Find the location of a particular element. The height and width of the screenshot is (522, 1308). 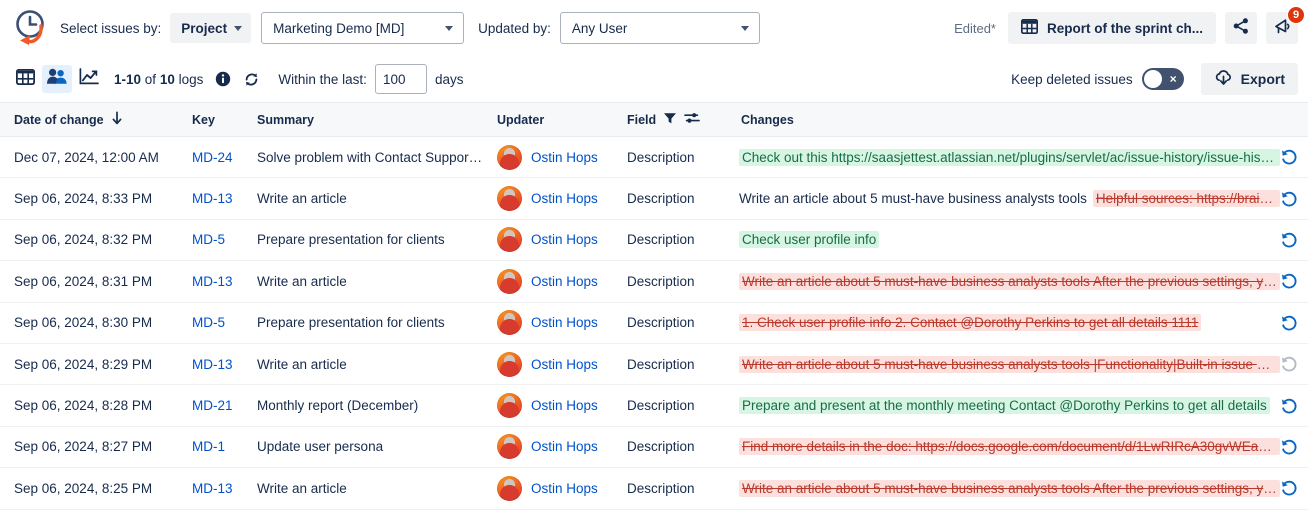

cell-key: MD-24 is located at coordinates (218, 157).